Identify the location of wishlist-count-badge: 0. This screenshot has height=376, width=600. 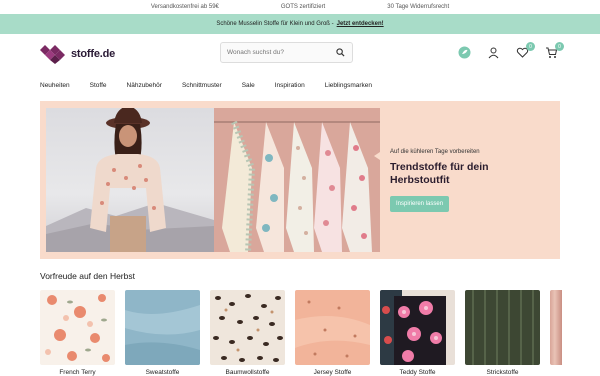
(530, 46).